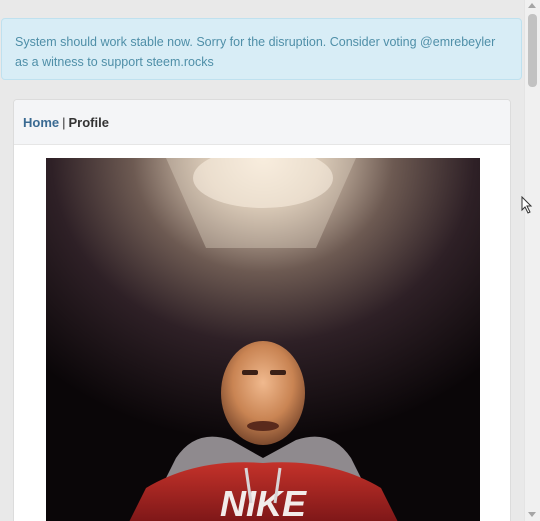 The width and height of the screenshot is (540, 521). I want to click on scrollbar-thumb, so click(532, 50).